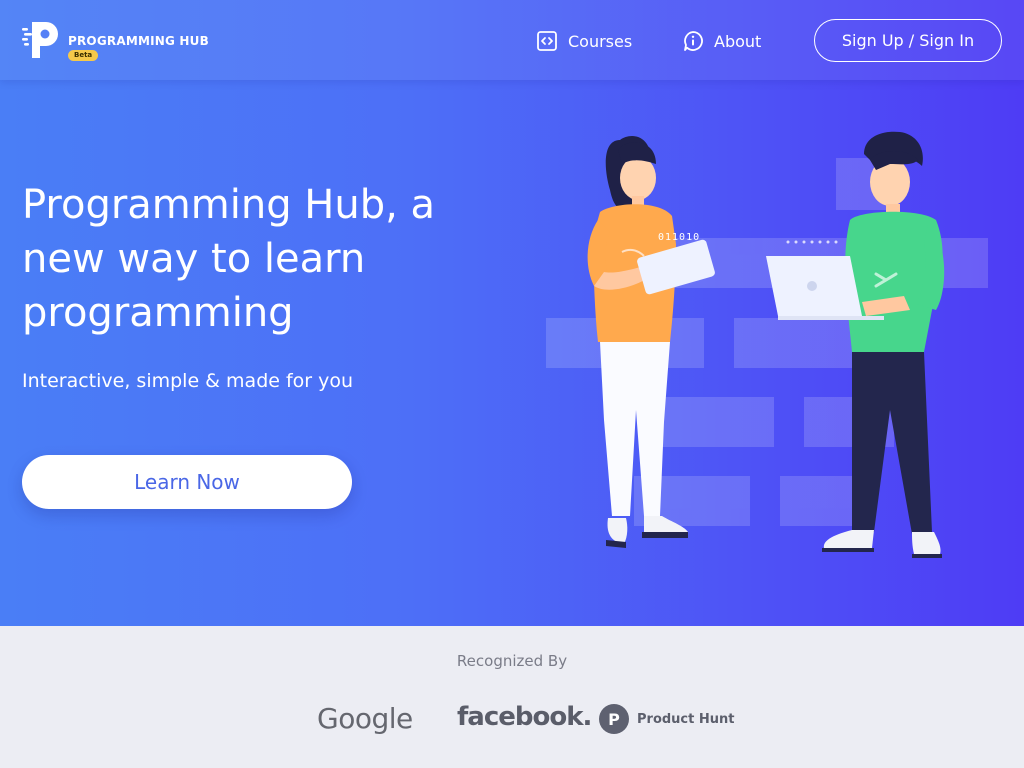  I want to click on product-hunt-label: Product Hunt, so click(686, 719).